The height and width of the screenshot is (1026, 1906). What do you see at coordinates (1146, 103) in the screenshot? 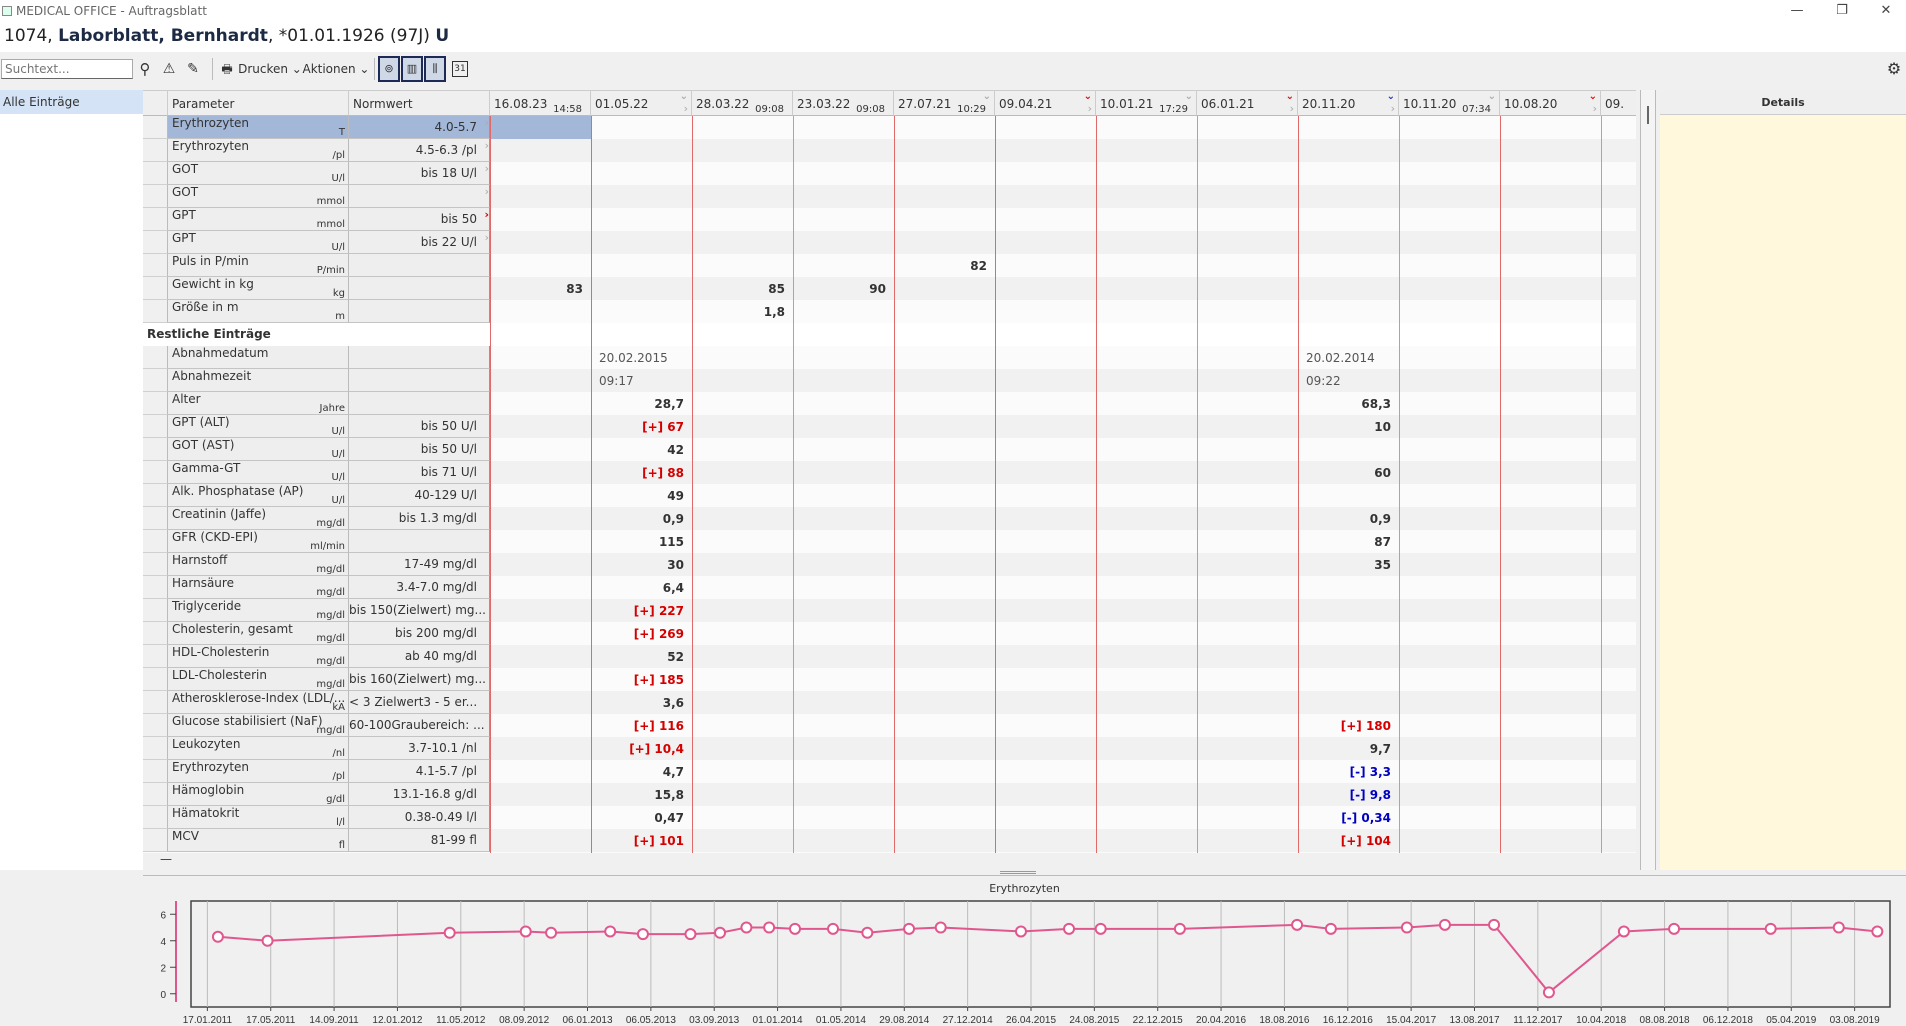
I see `column-header-date: 10.01.21 17:29 ⌄` at bounding box center [1146, 103].